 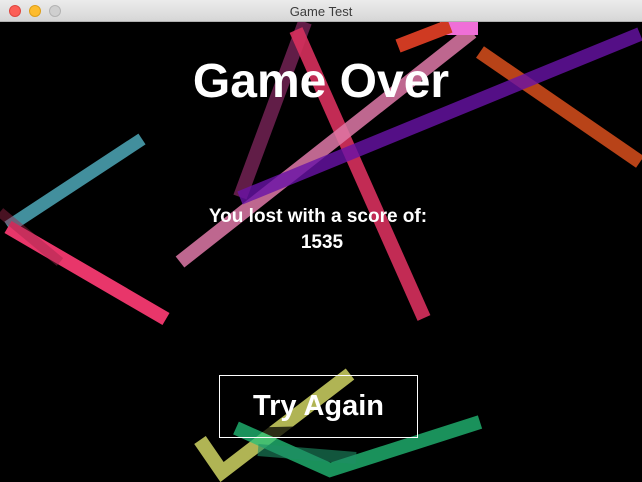 What do you see at coordinates (307, 454) in the screenshot?
I see `streak-green-dark` at bounding box center [307, 454].